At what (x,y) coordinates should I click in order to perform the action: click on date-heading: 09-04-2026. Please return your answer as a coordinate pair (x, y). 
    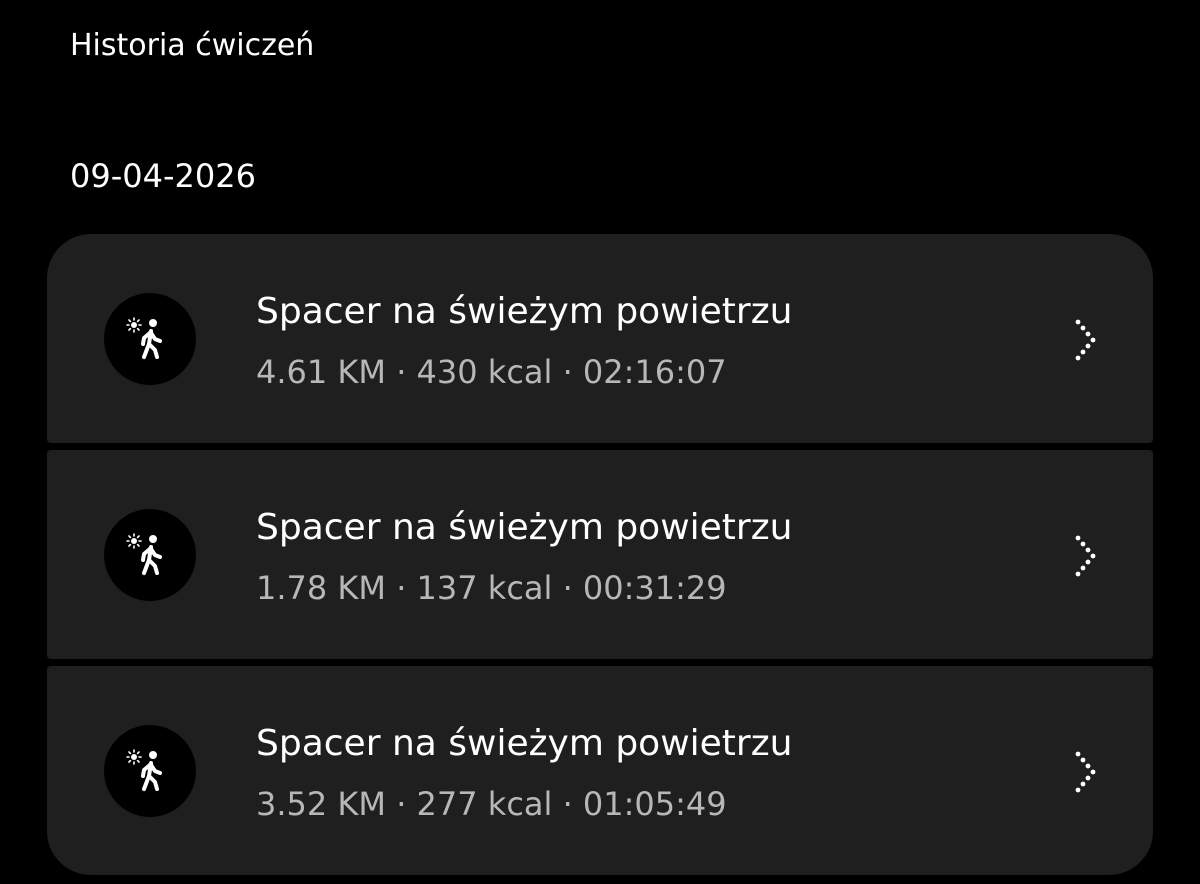
    Looking at the image, I should click on (163, 176).